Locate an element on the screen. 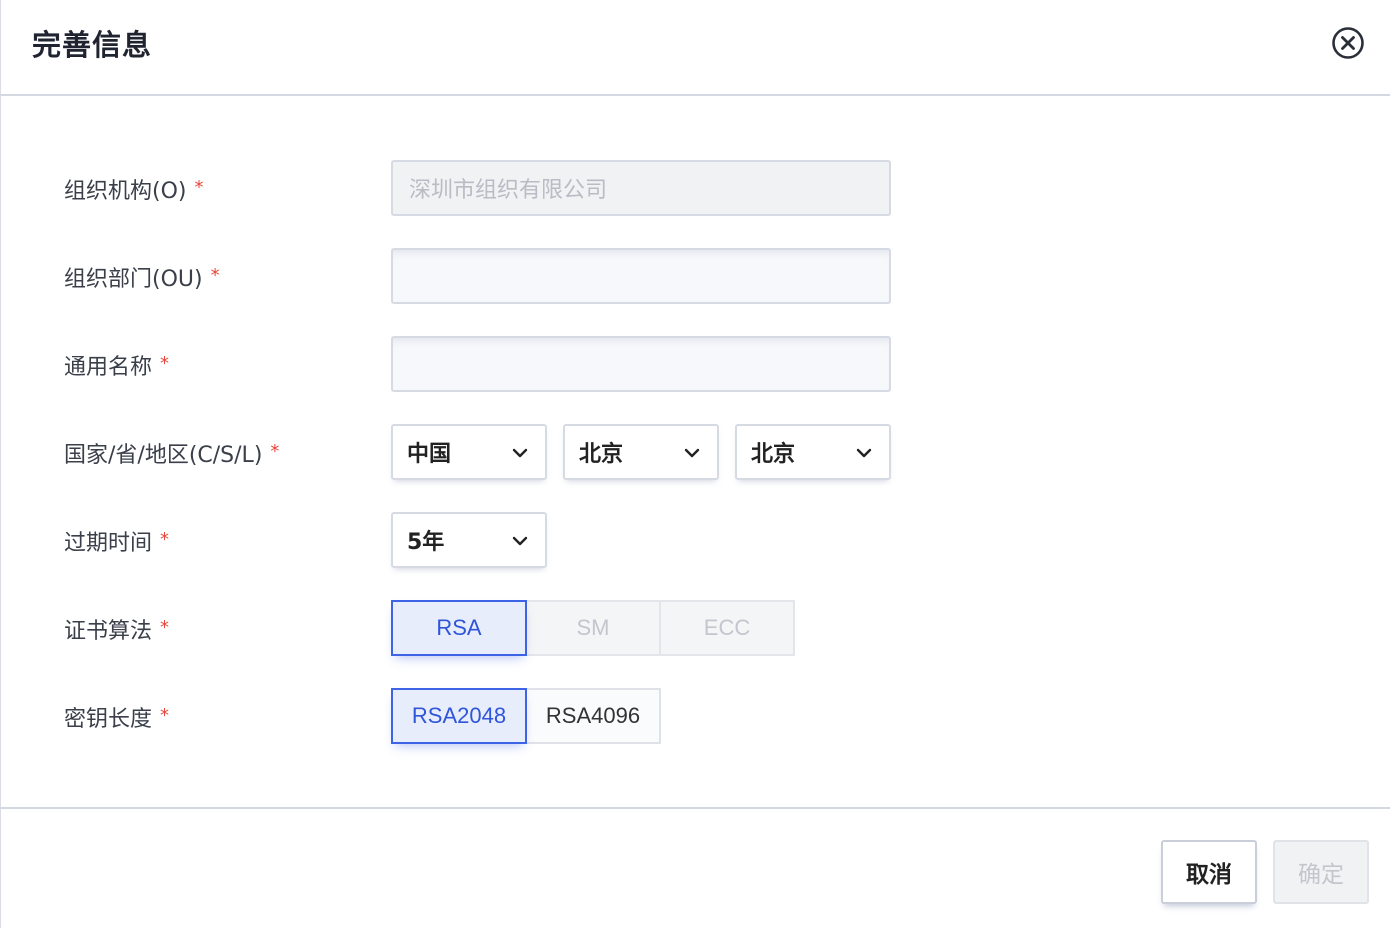  form-row-cn: 通用名称 * is located at coordinates (695, 364).